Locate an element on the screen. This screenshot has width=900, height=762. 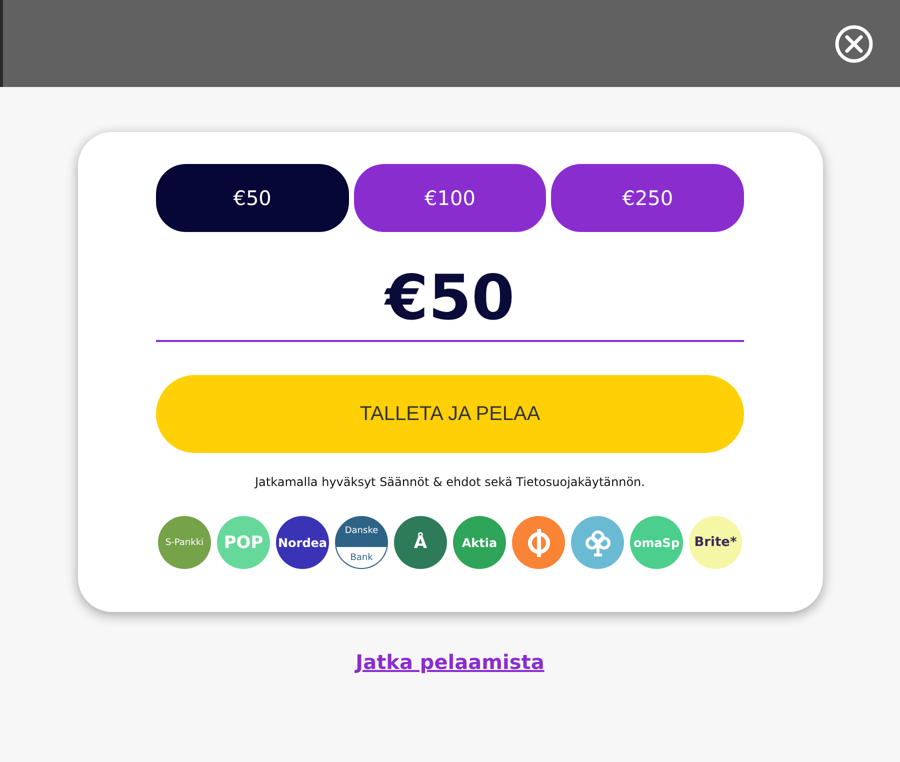
bank-name: omaSp is located at coordinates (656, 543).